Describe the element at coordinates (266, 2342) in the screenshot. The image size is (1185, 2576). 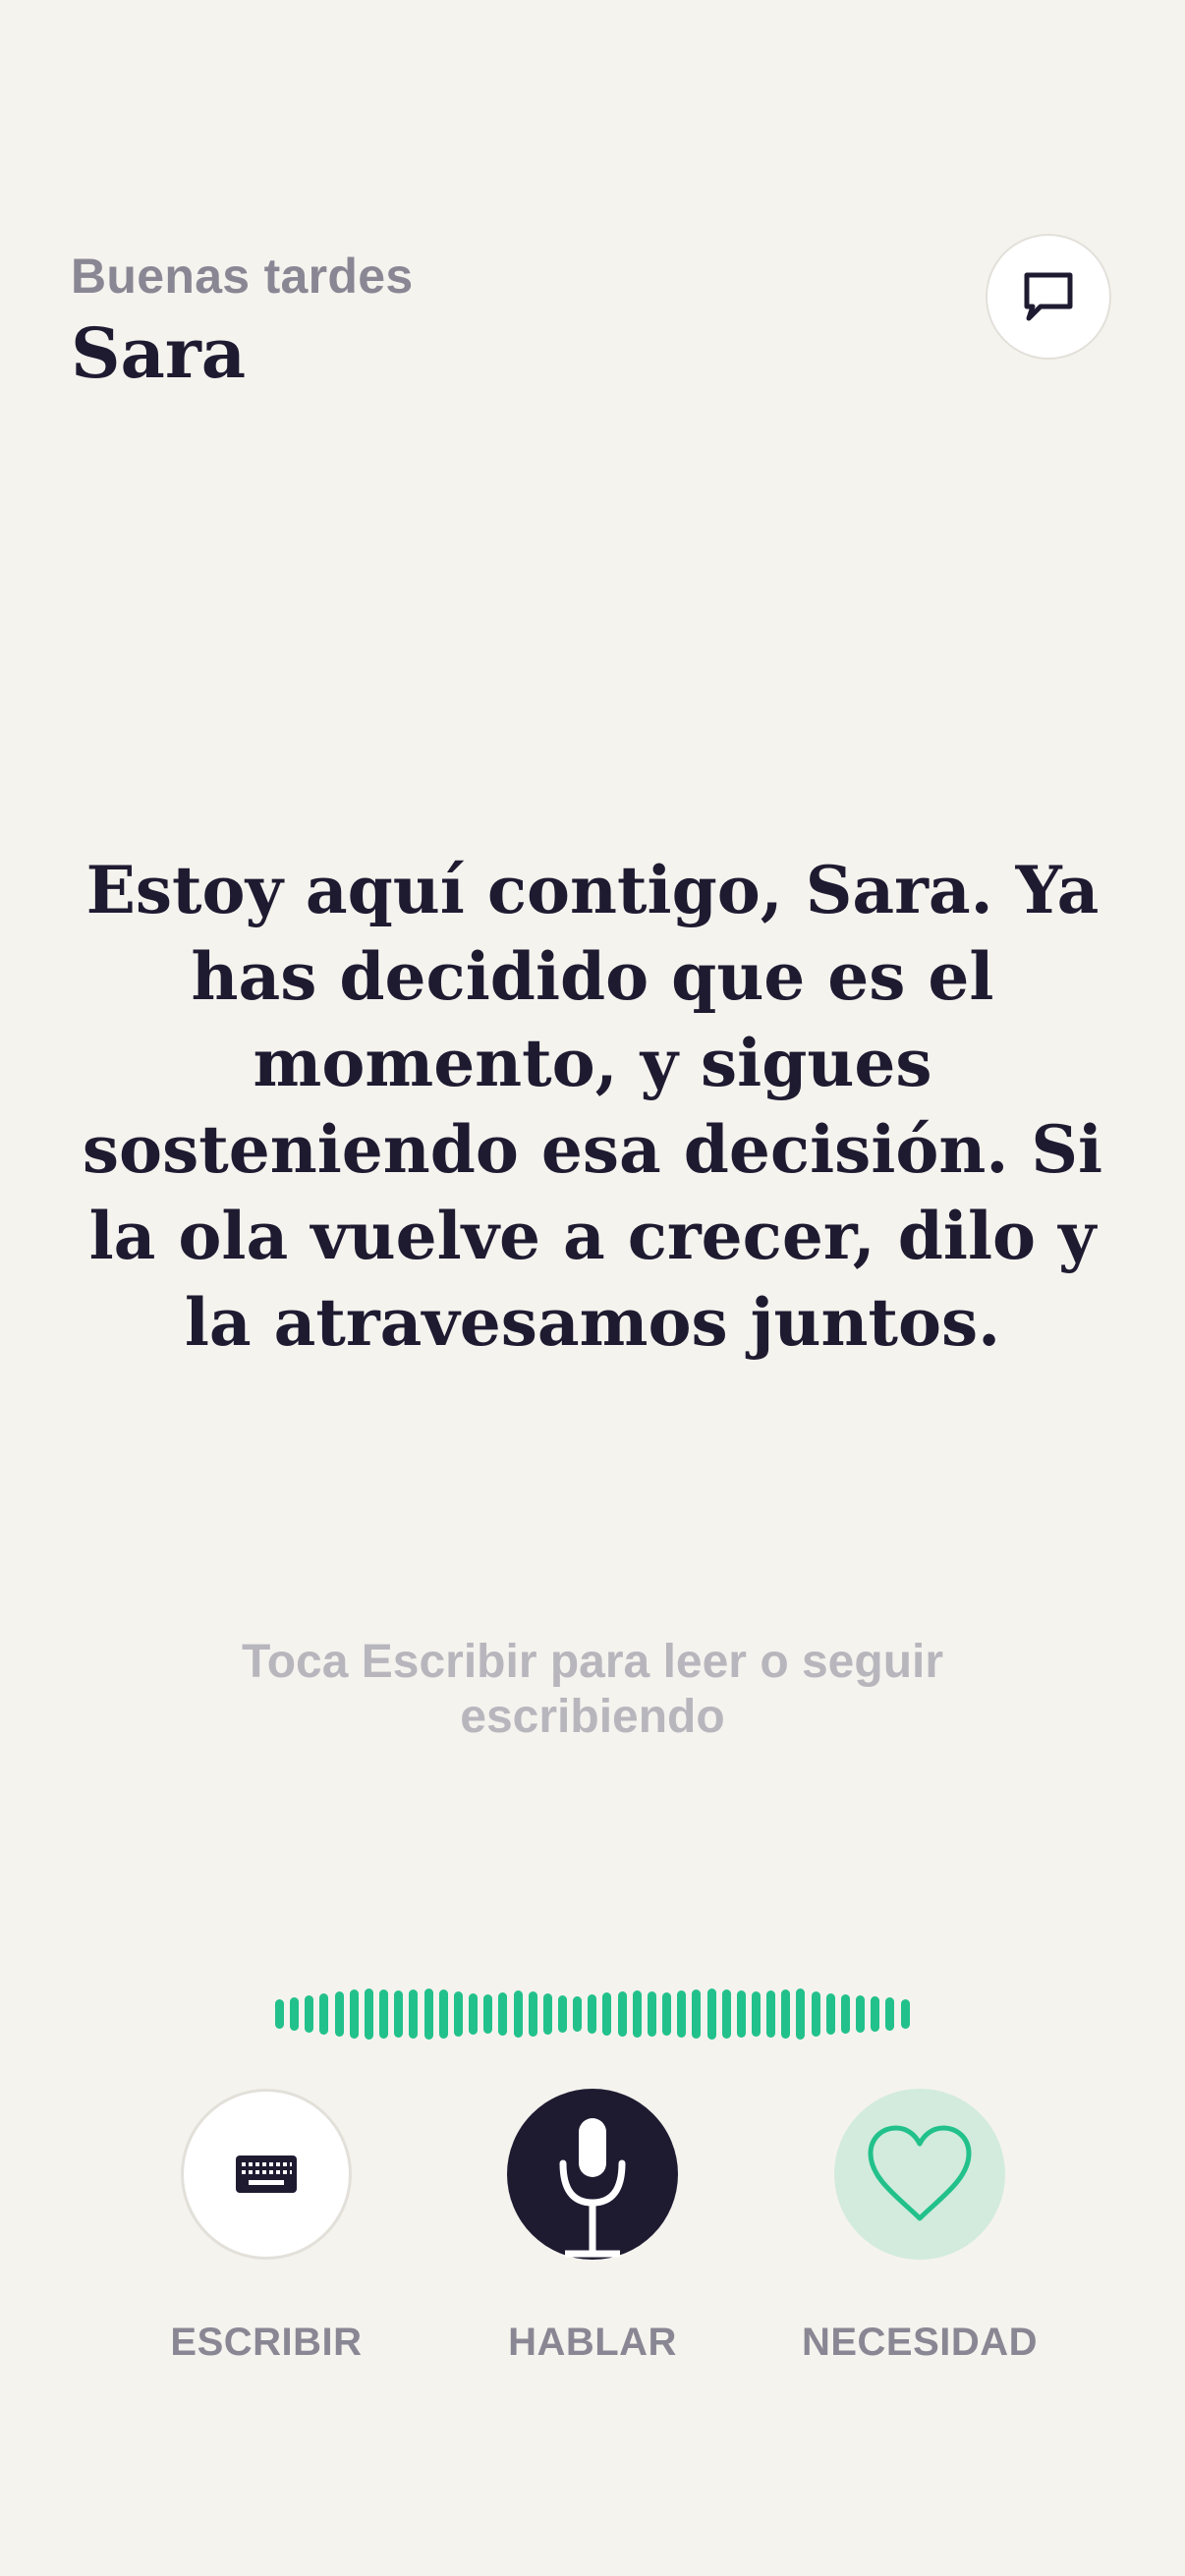
I see `write-label: ESCRIBIR` at that location.